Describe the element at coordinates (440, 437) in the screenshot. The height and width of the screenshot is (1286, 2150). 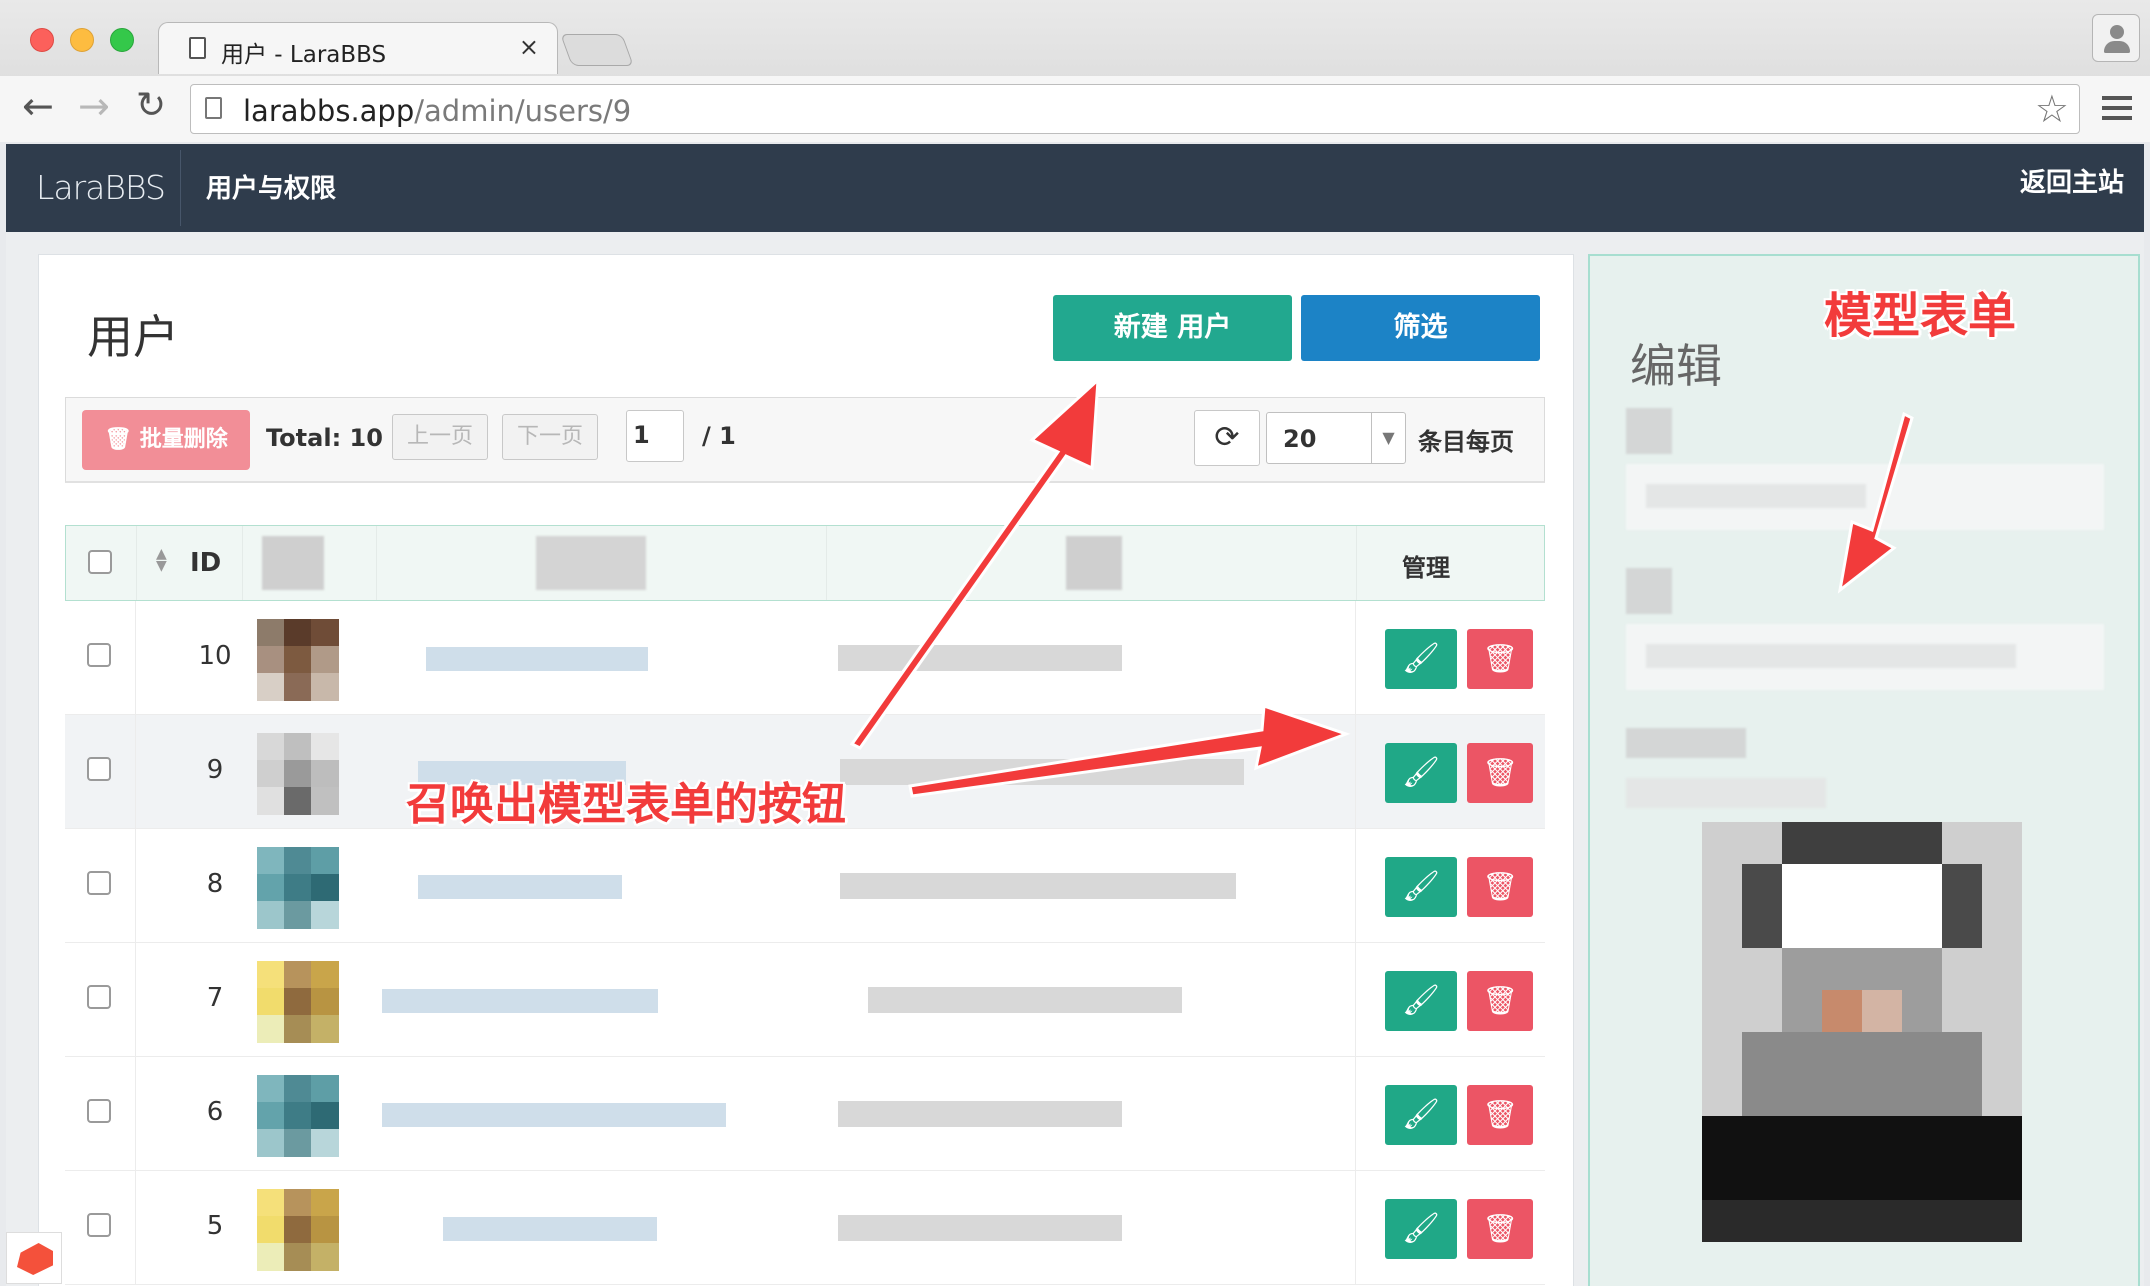
I see `prev-page-button: 上一页` at that location.